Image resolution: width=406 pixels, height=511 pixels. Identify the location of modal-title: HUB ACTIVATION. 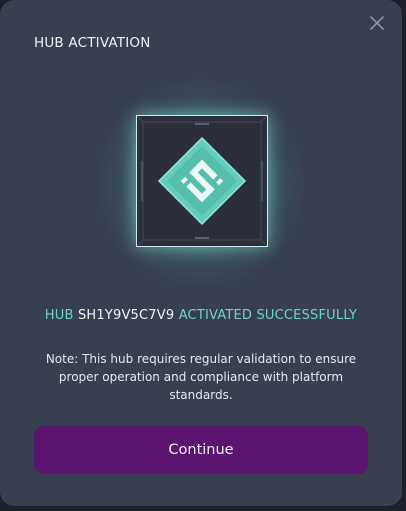
(92, 43).